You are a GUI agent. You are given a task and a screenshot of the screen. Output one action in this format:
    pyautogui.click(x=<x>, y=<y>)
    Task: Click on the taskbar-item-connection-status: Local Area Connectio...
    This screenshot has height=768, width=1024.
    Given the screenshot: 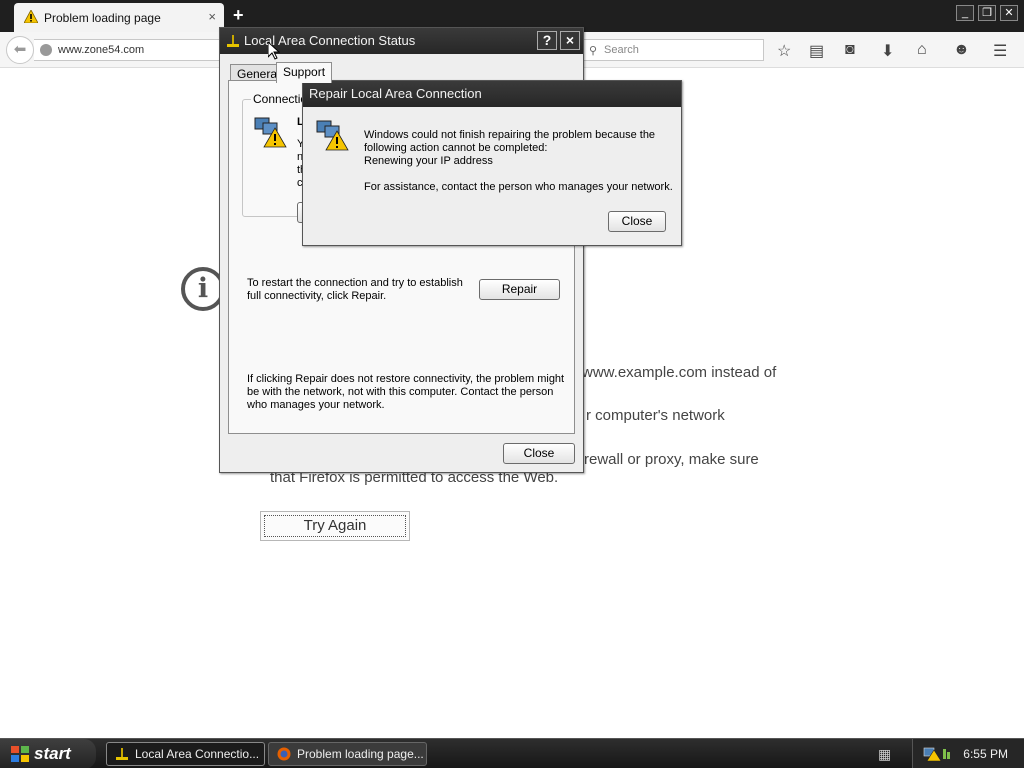 What is the action you would take?
    pyautogui.click(x=185, y=754)
    